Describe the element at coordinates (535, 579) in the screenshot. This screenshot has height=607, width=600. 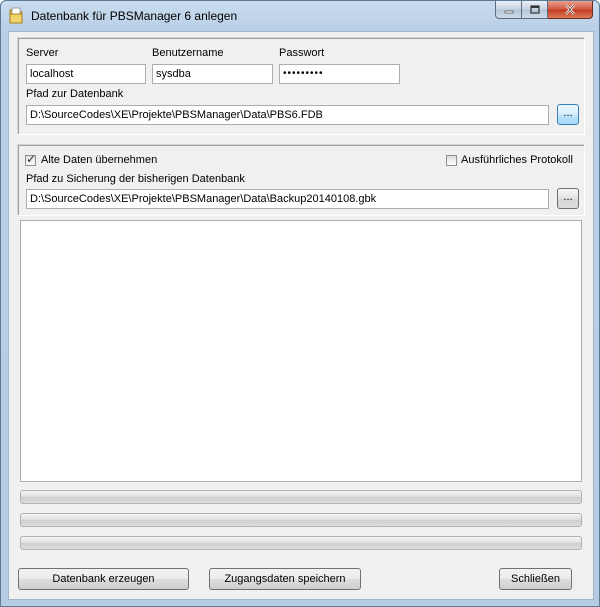
I see `close-button: Schließen` at that location.